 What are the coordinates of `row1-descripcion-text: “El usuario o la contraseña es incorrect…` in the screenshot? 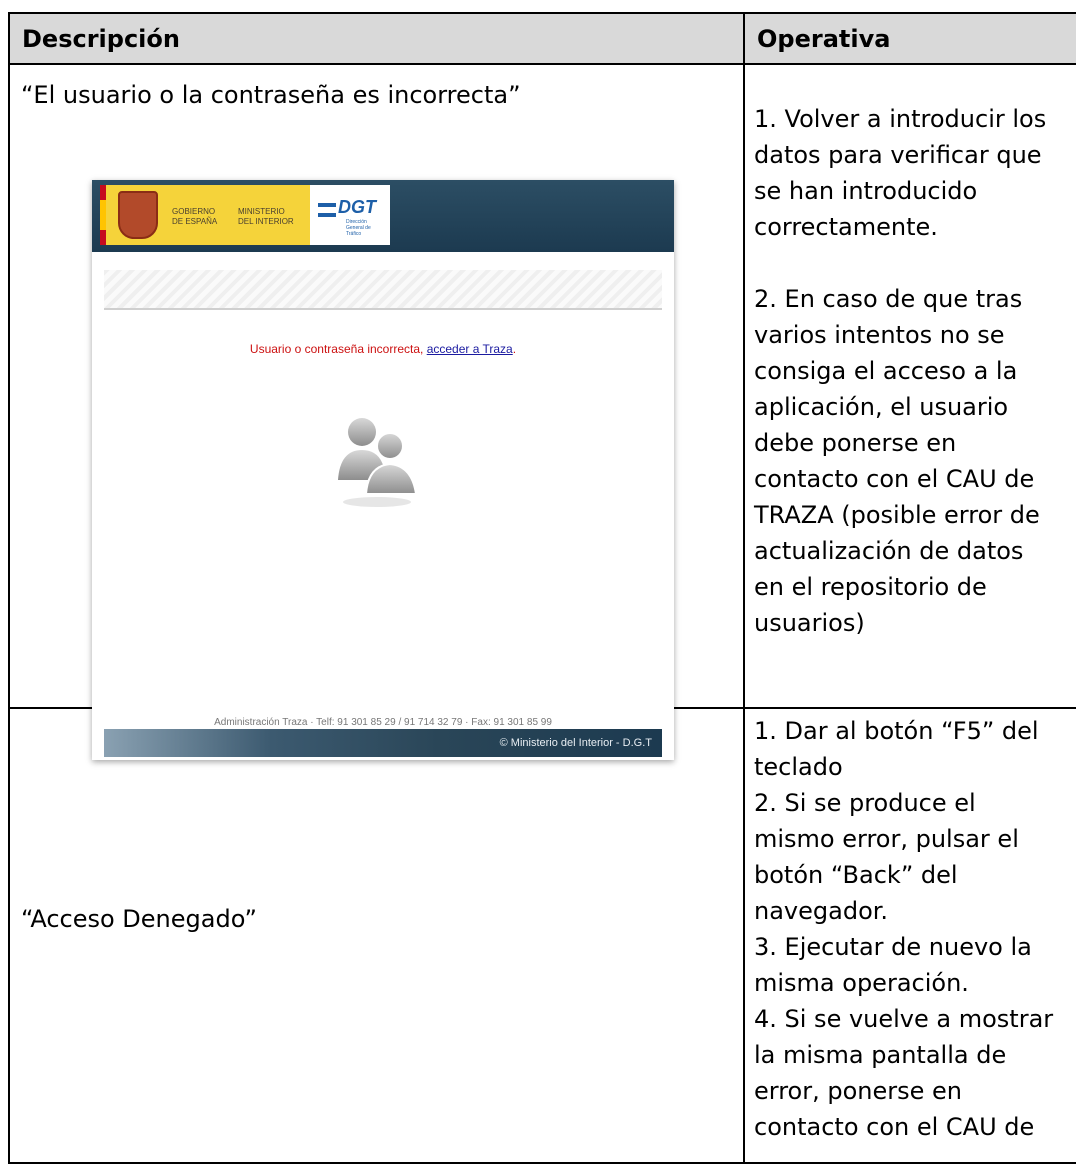 It's located at (271, 95).